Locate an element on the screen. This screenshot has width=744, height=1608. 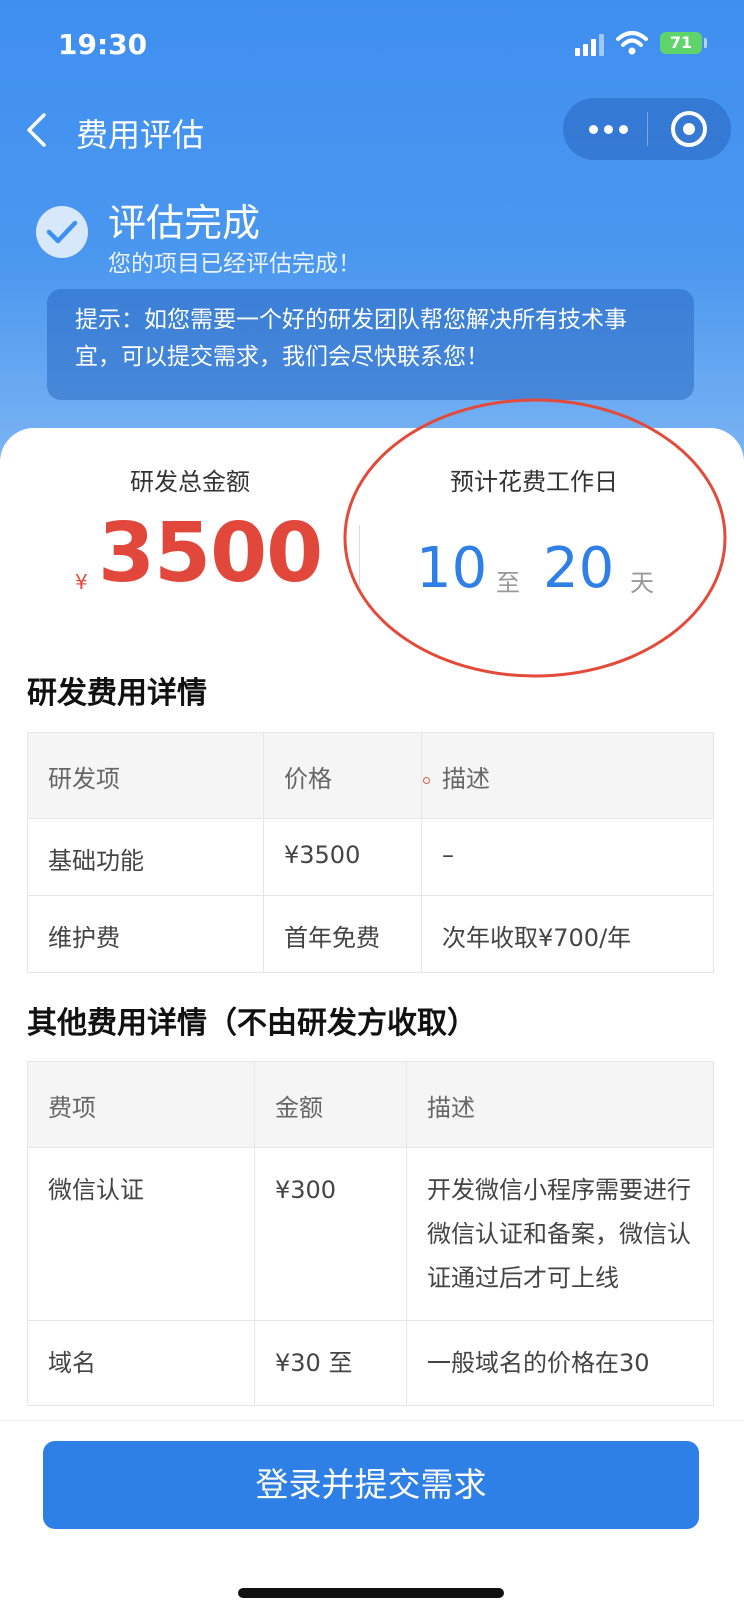
table-cell: ¥3500 is located at coordinates (342, 857).